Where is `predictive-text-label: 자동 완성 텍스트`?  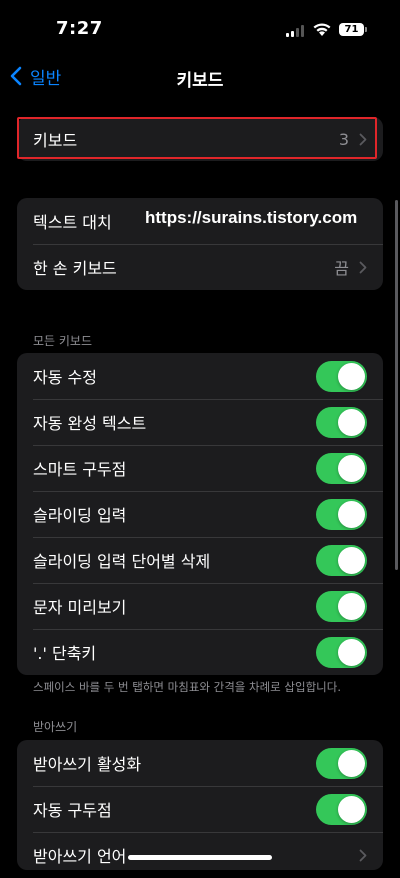 predictive-text-label: 자동 완성 텍스트 is located at coordinates (90, 423).